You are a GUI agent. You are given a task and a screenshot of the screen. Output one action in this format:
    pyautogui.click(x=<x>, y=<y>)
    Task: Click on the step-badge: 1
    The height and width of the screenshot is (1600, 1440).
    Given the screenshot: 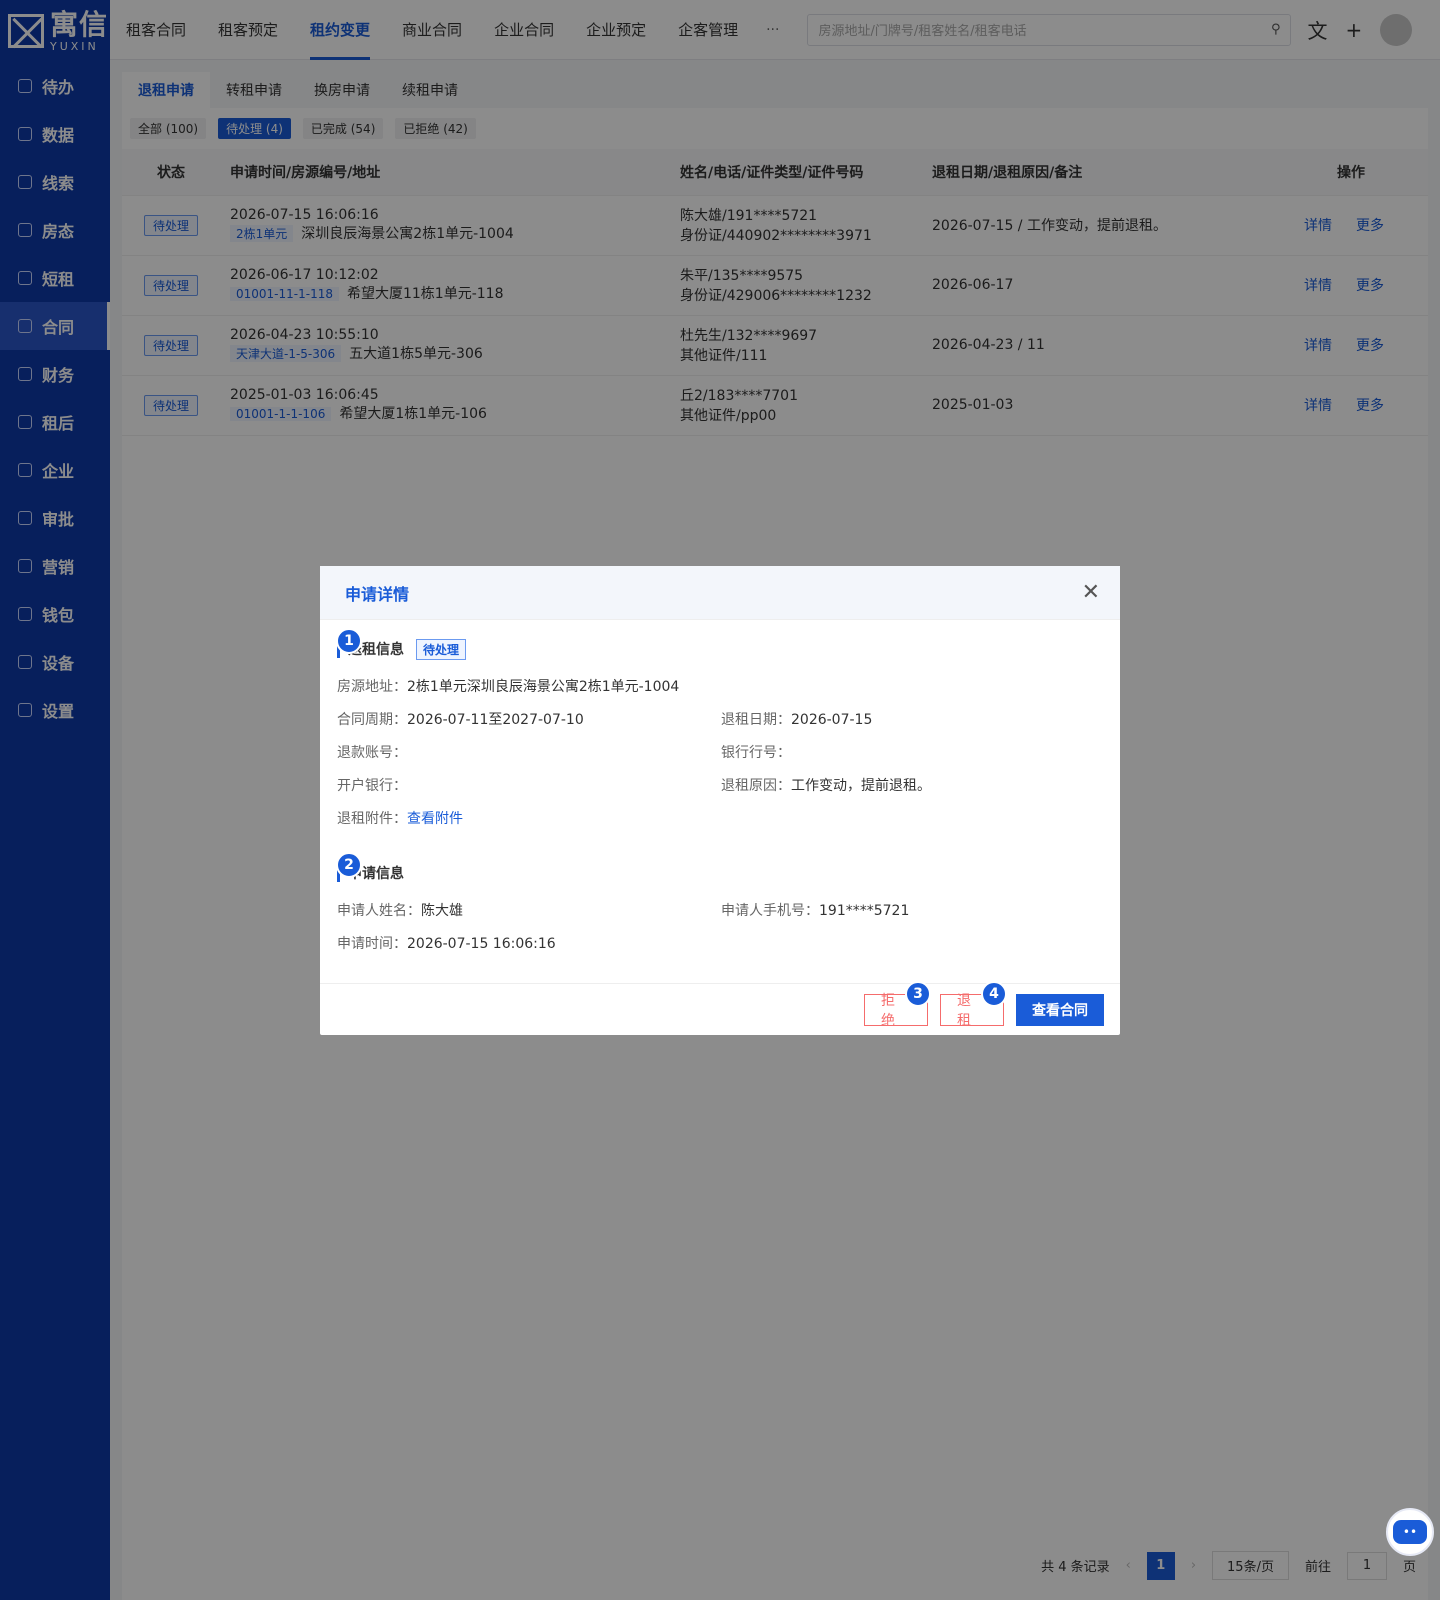 What is the action you would take?
    pyautogui.click(x=349, y=641)
    